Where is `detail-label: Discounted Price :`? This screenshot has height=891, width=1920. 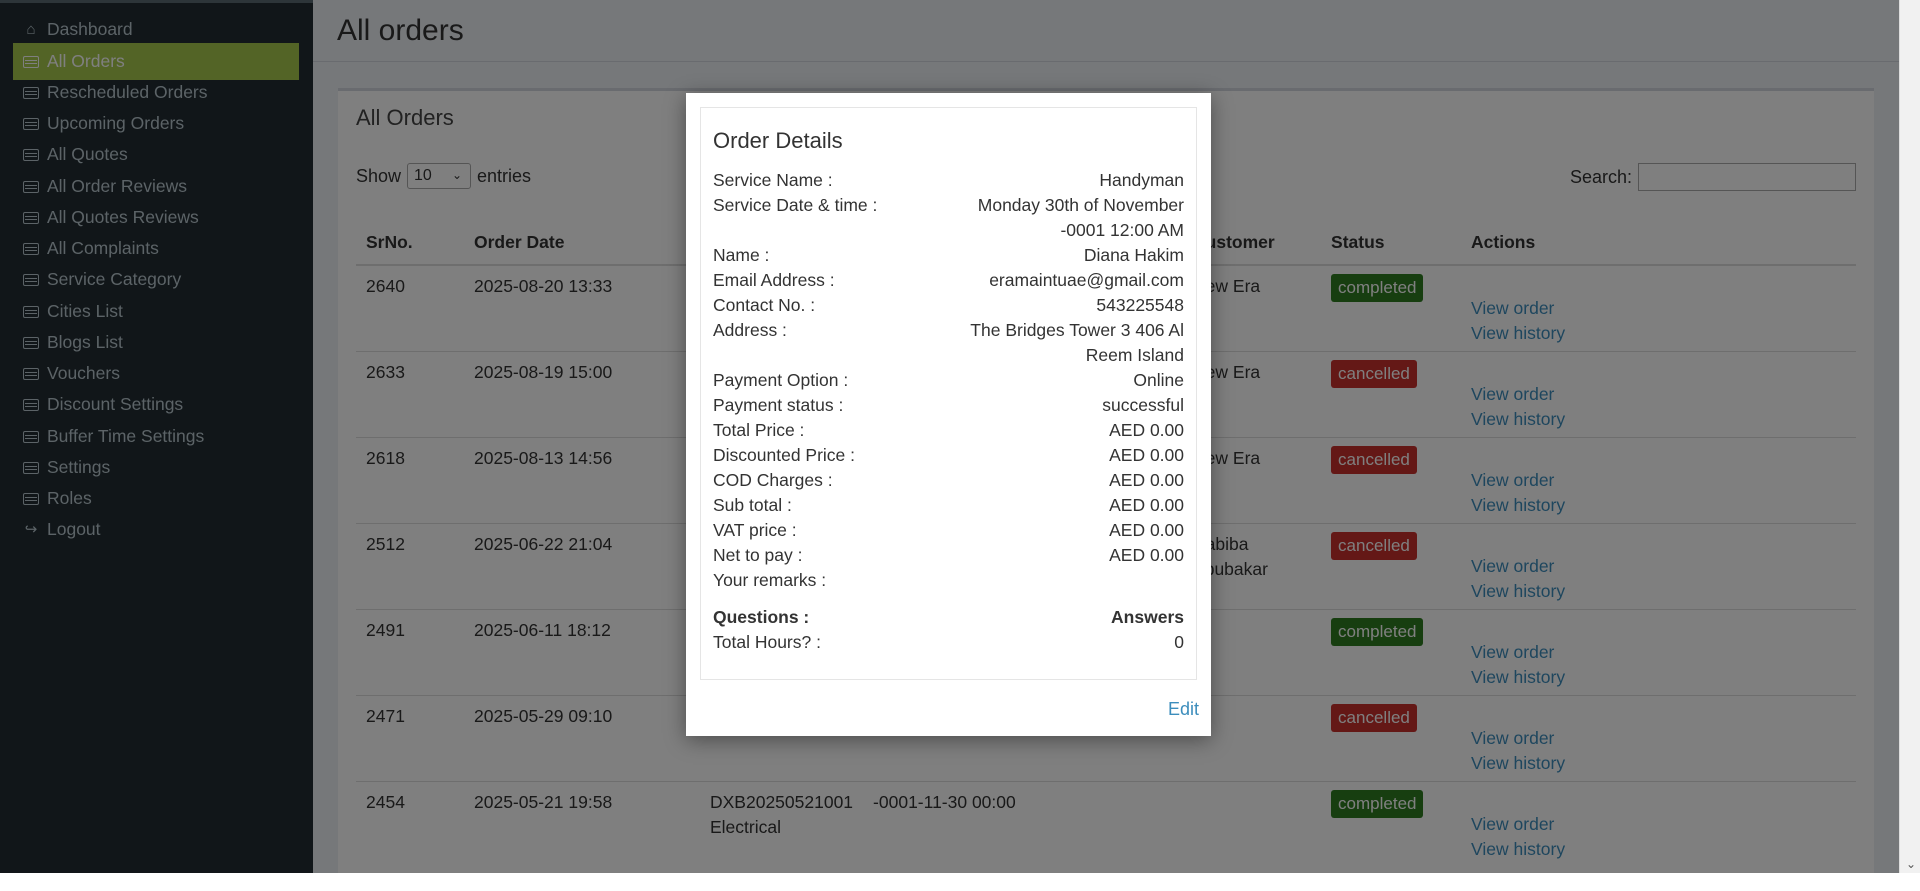
detail-label: Discounted Price : is located at coordinates (784, 455).